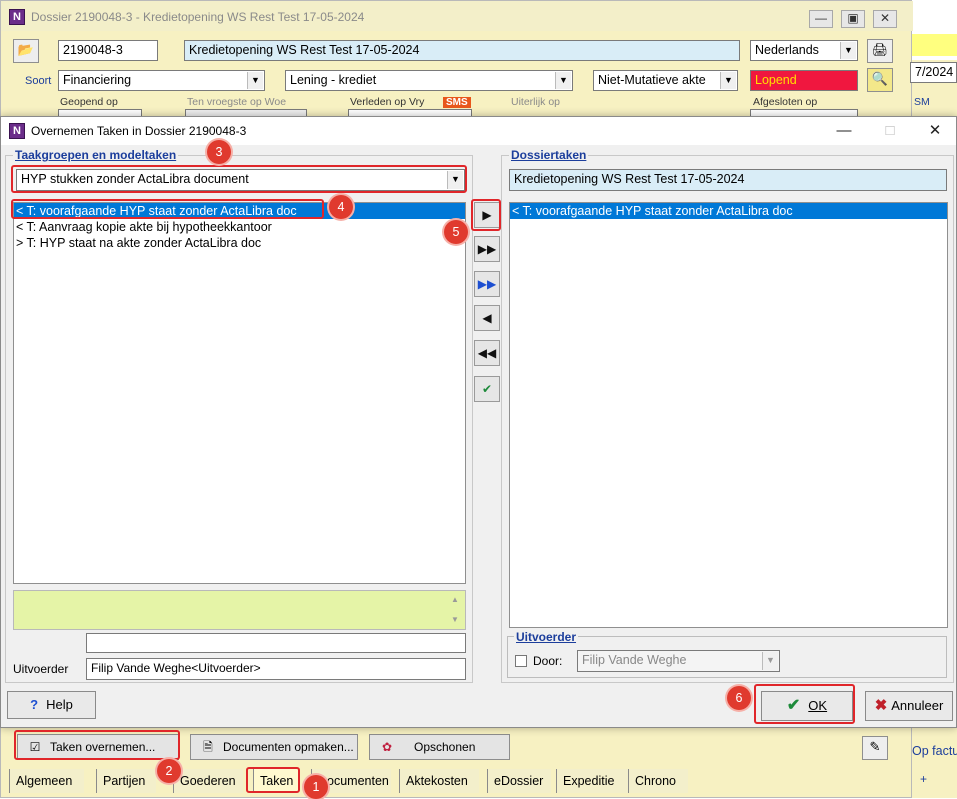  Describe the element at coordinates (41, 669) in the screenshot. I see `uitvoerder-label: Uitvoerder` at that location.